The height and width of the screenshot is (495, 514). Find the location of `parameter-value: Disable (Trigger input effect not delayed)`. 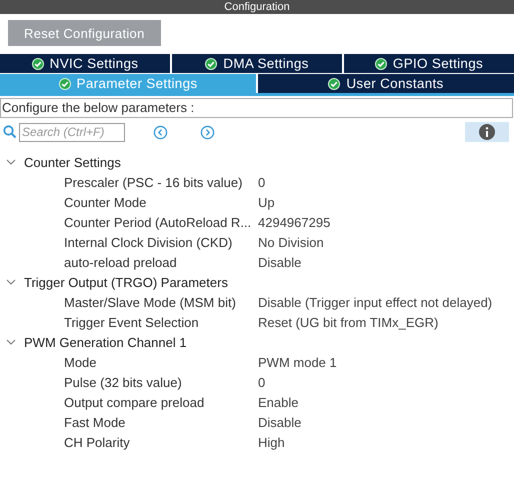

parameter-value: Disable (Trigger input effect not delayed) is located at coordinates (375, 302).